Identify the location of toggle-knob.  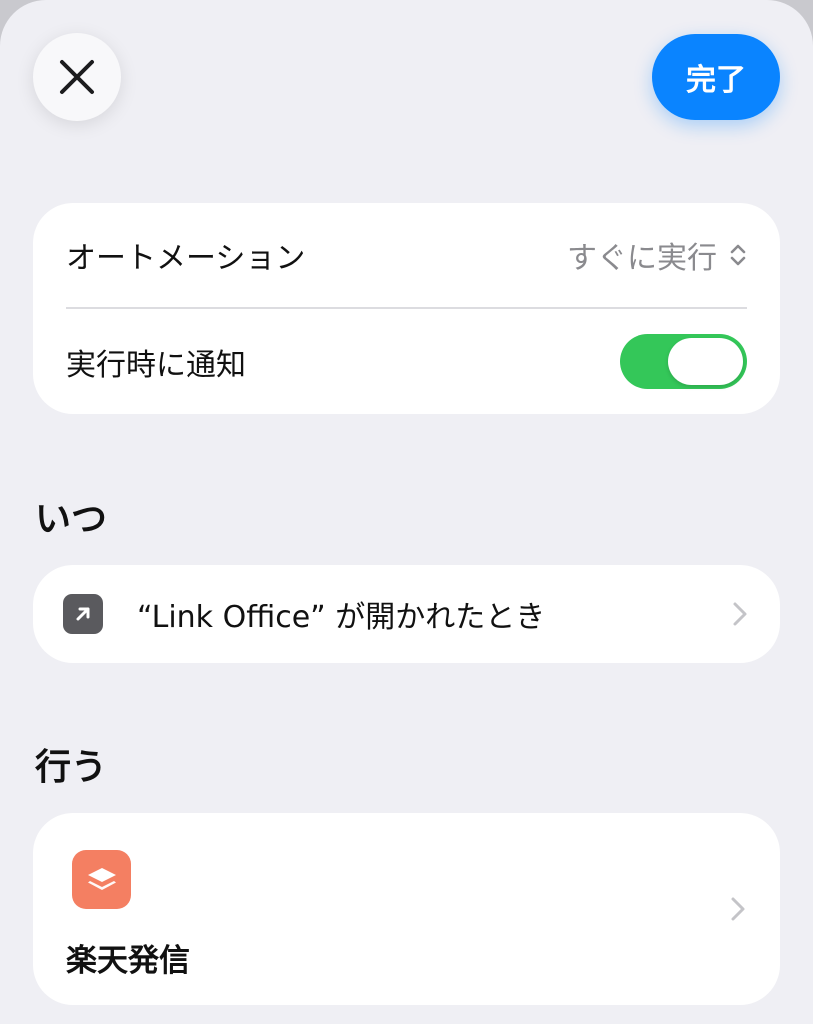
(705, 361).